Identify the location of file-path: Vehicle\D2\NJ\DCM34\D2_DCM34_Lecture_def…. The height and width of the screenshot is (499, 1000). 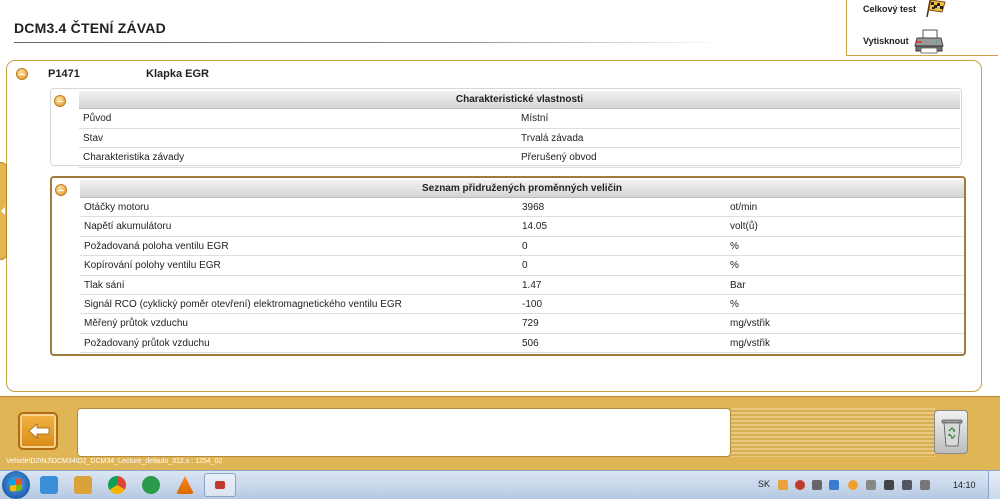
(114, 461).